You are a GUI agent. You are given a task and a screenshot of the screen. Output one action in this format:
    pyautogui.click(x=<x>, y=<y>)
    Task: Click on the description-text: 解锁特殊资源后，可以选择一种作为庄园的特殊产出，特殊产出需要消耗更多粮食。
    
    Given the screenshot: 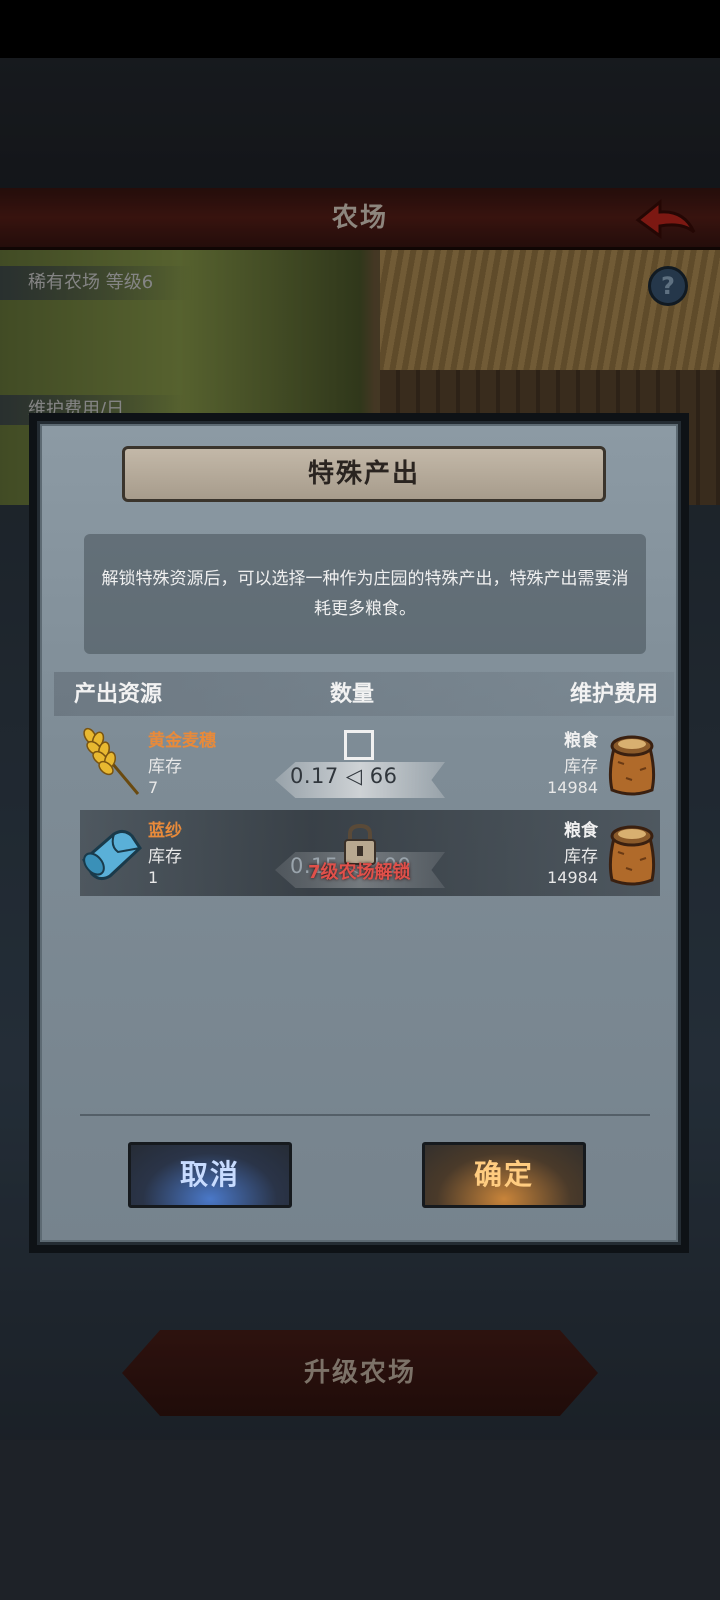 What is the action you would take?
    pyautogui.click(x=365, y=594)
    